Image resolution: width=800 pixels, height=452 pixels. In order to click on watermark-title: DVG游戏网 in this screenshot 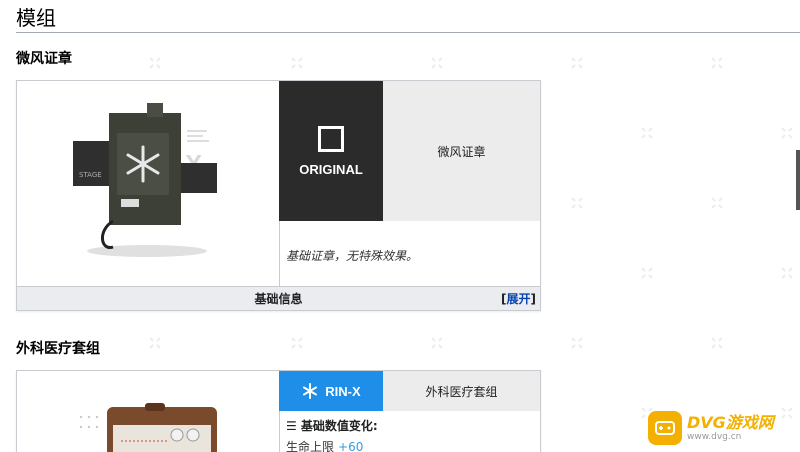, I will do `click(730, 422)`.